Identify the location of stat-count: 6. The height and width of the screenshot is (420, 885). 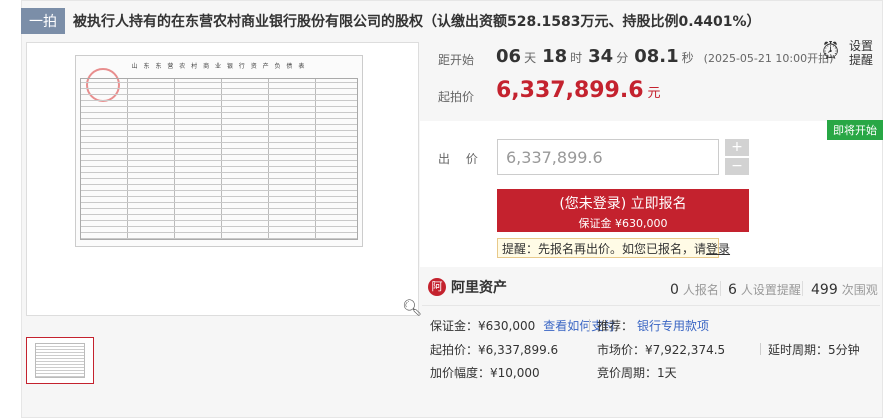
(732, 290).